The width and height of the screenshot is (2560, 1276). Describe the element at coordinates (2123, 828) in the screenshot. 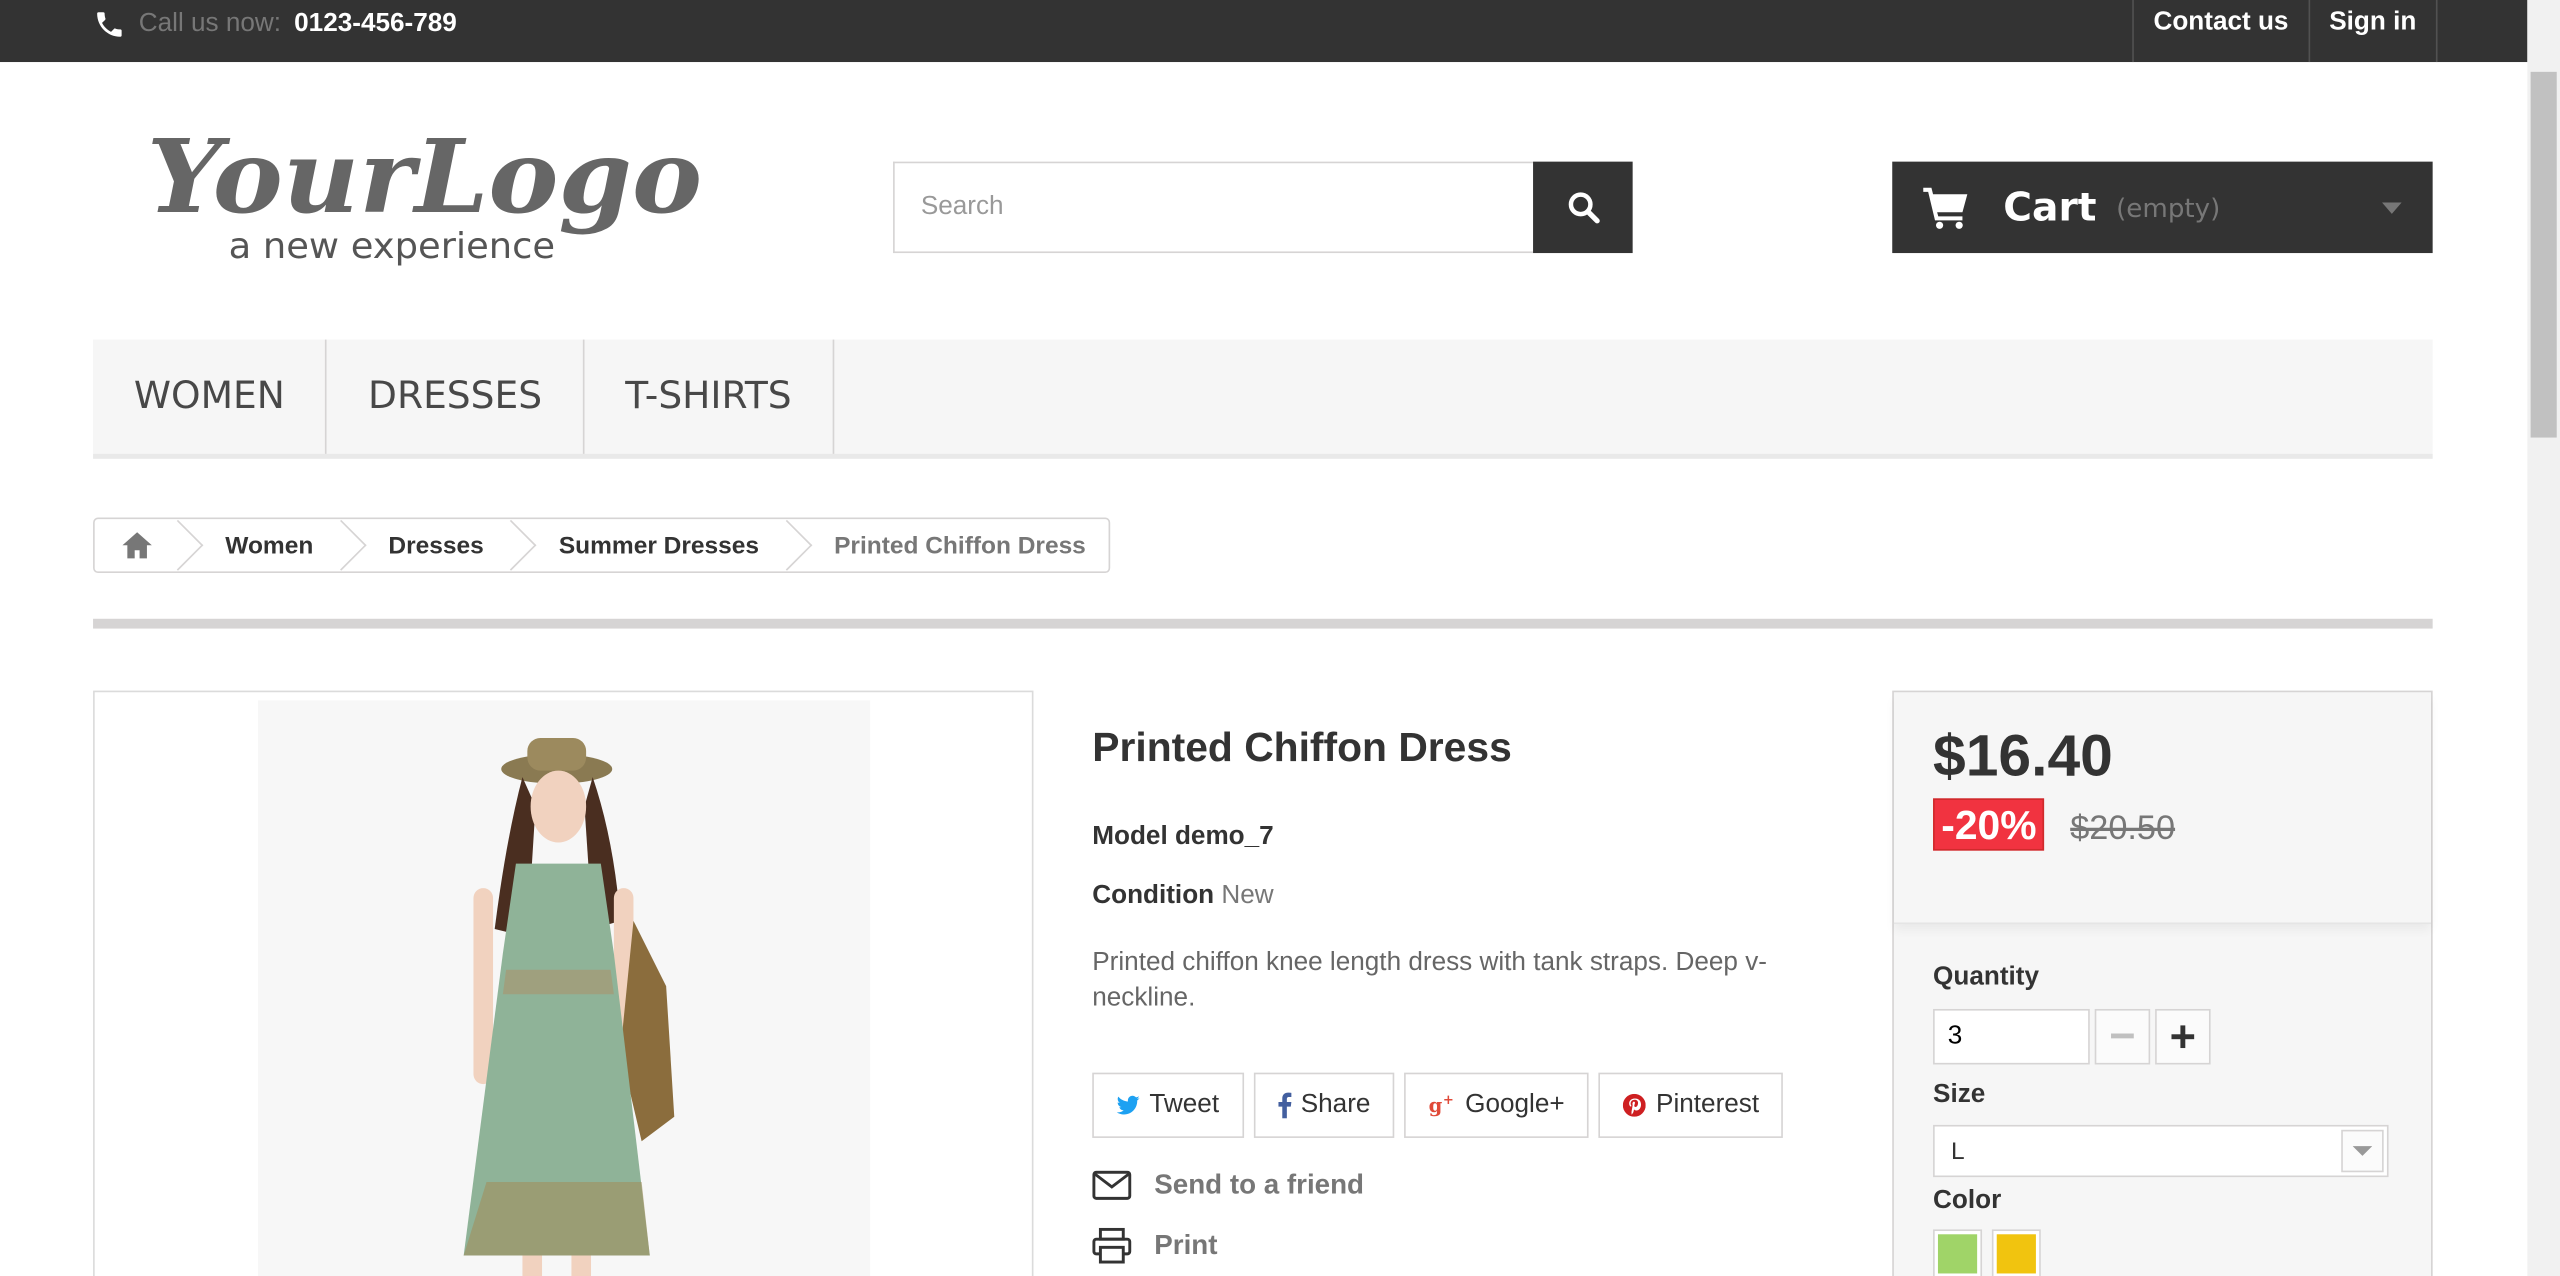

I see `old-price: $20.50` at that location.